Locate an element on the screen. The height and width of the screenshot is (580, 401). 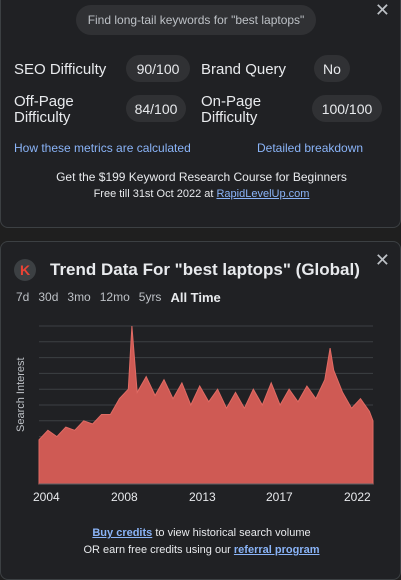
x-tick-label: 2017 is located at coordinates (279, 497).